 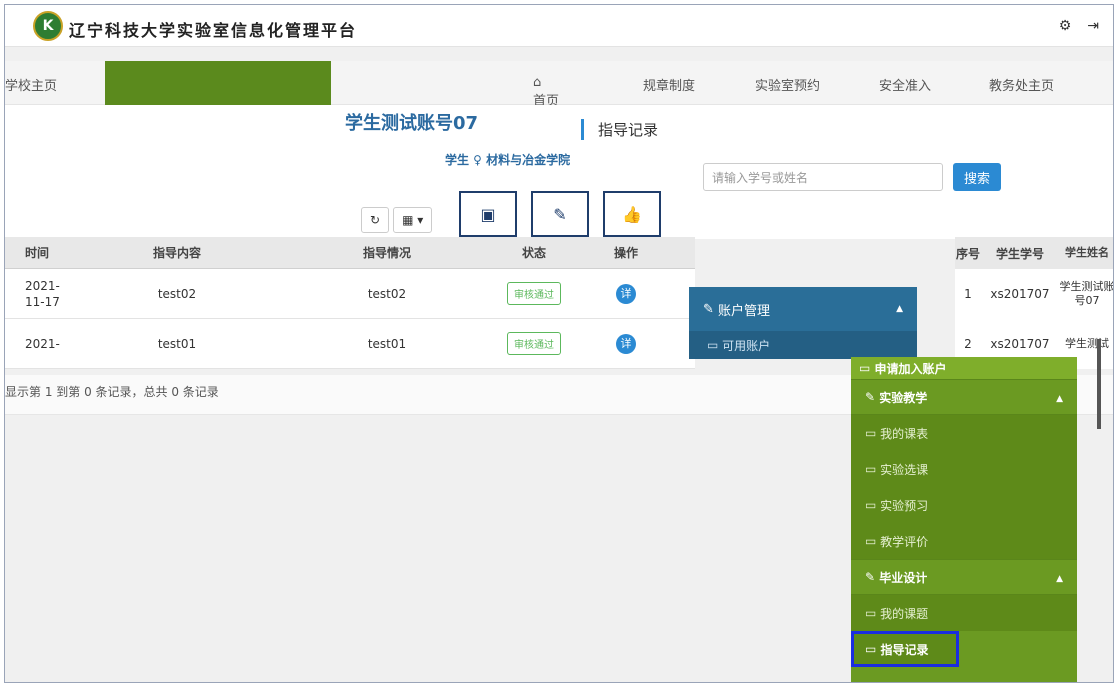 What do you see at coordinates (387, 343) in the screenshot?
I see `cell-situation: test01` at bounding box center [387, 343].